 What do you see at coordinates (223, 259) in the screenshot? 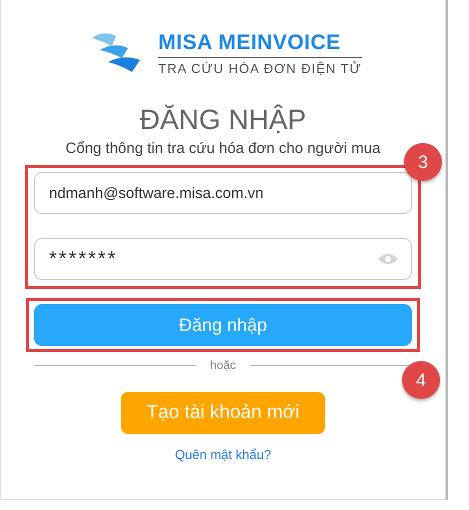
I see `password-field: *******` at bounding box center [223, 259].